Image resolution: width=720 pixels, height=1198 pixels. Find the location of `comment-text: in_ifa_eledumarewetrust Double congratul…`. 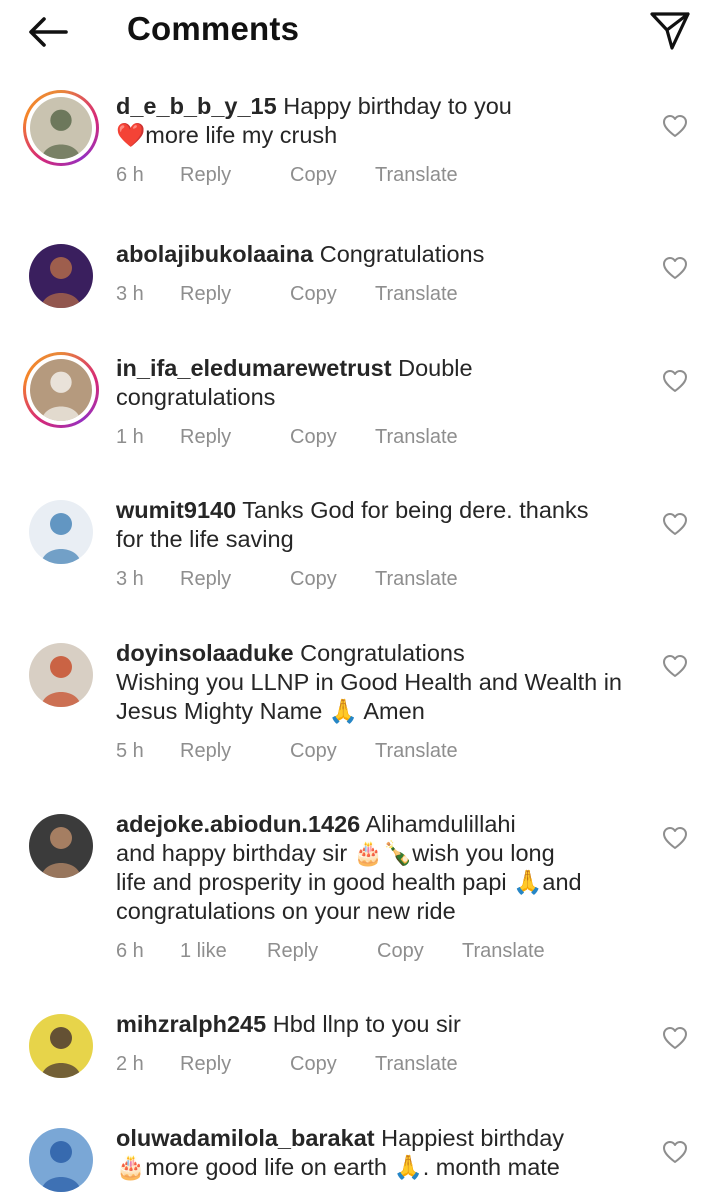

comment-text: in_ifa_eledumarewetrust Double congratul… is located at coordinates (378, 381).